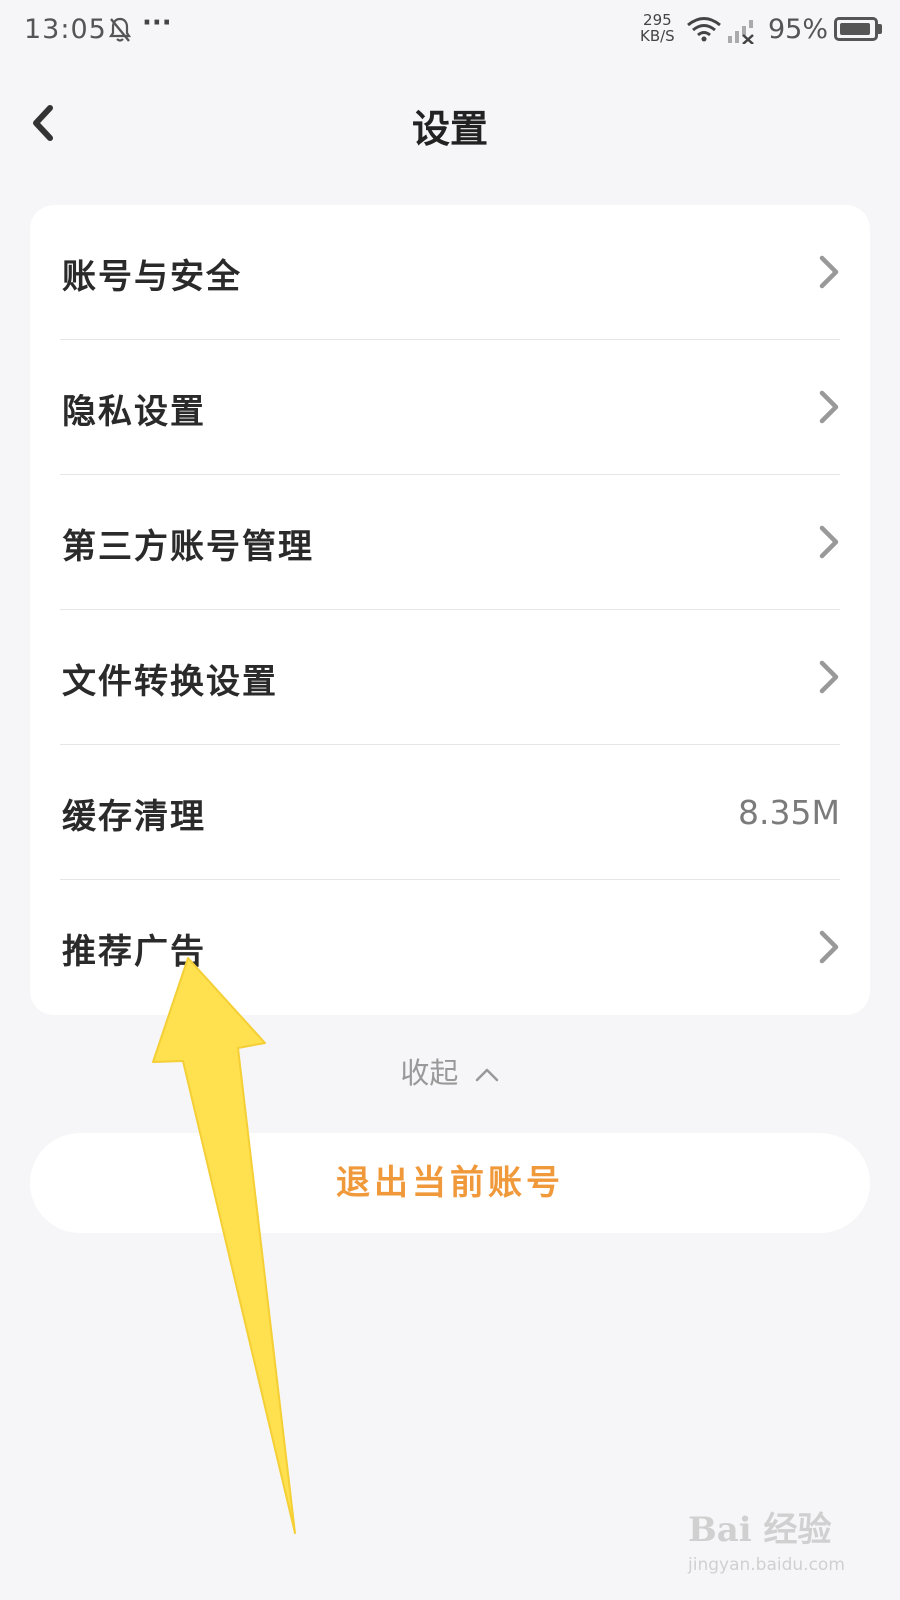  Describe the element at coordinates (157, 23) in the screenshot. I see `more-icon: ···` at that location.